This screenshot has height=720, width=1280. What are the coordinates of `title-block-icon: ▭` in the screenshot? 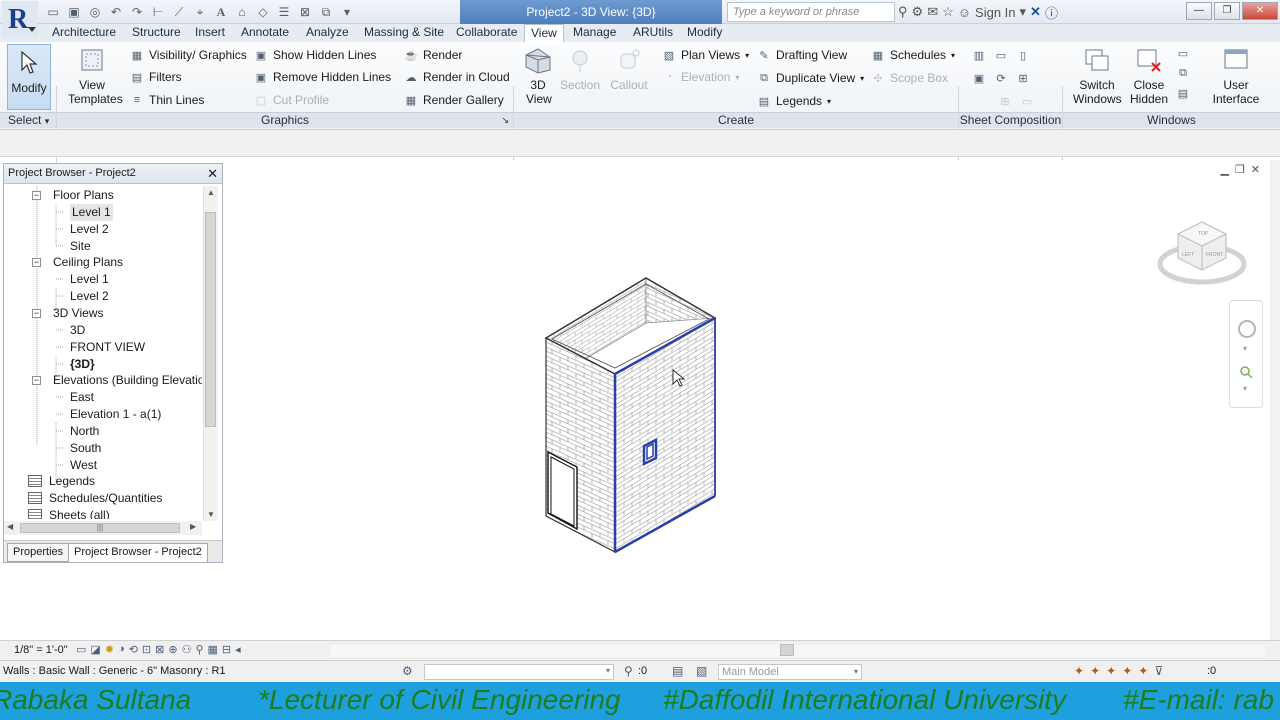 It's located at (1001, 55).